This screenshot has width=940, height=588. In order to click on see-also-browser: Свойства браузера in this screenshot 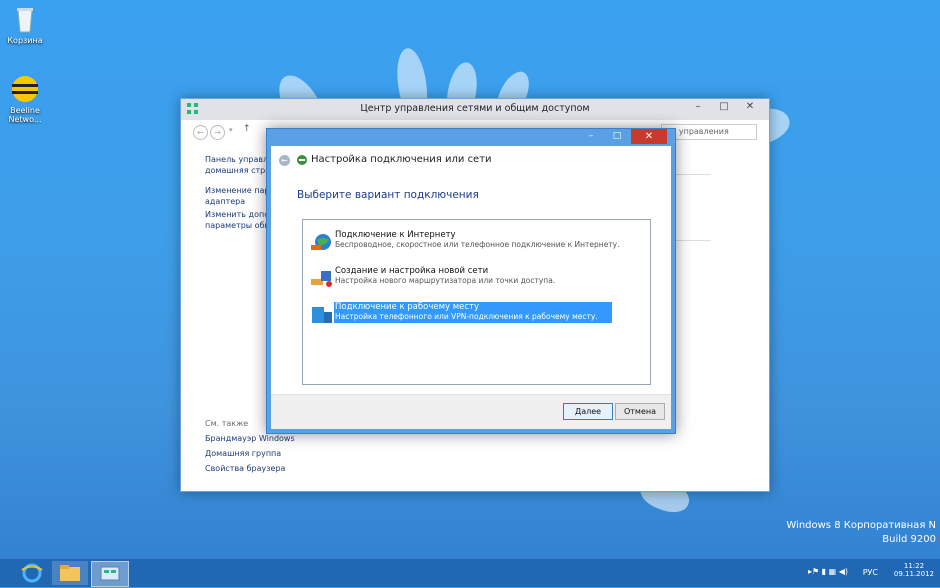, I will do `click(245, 468)`.